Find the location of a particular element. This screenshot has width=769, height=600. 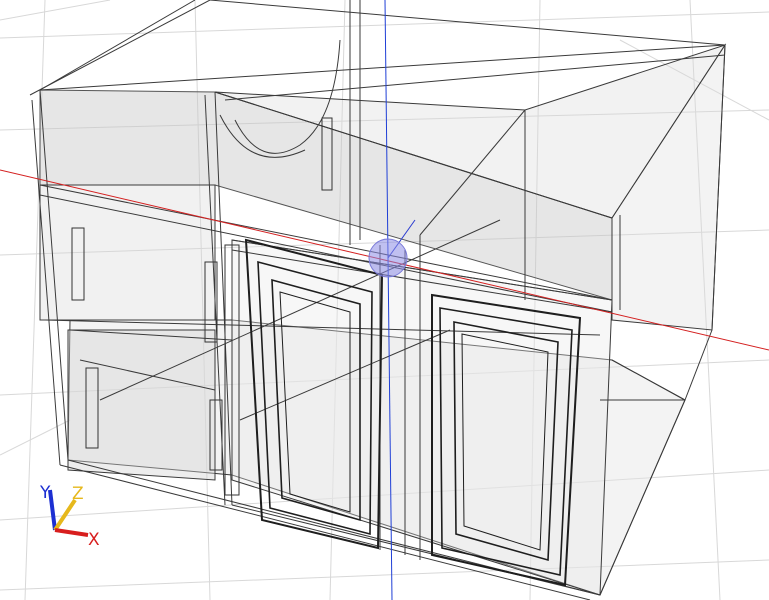

triad-y-arrow is located at coordinates (52, 510).